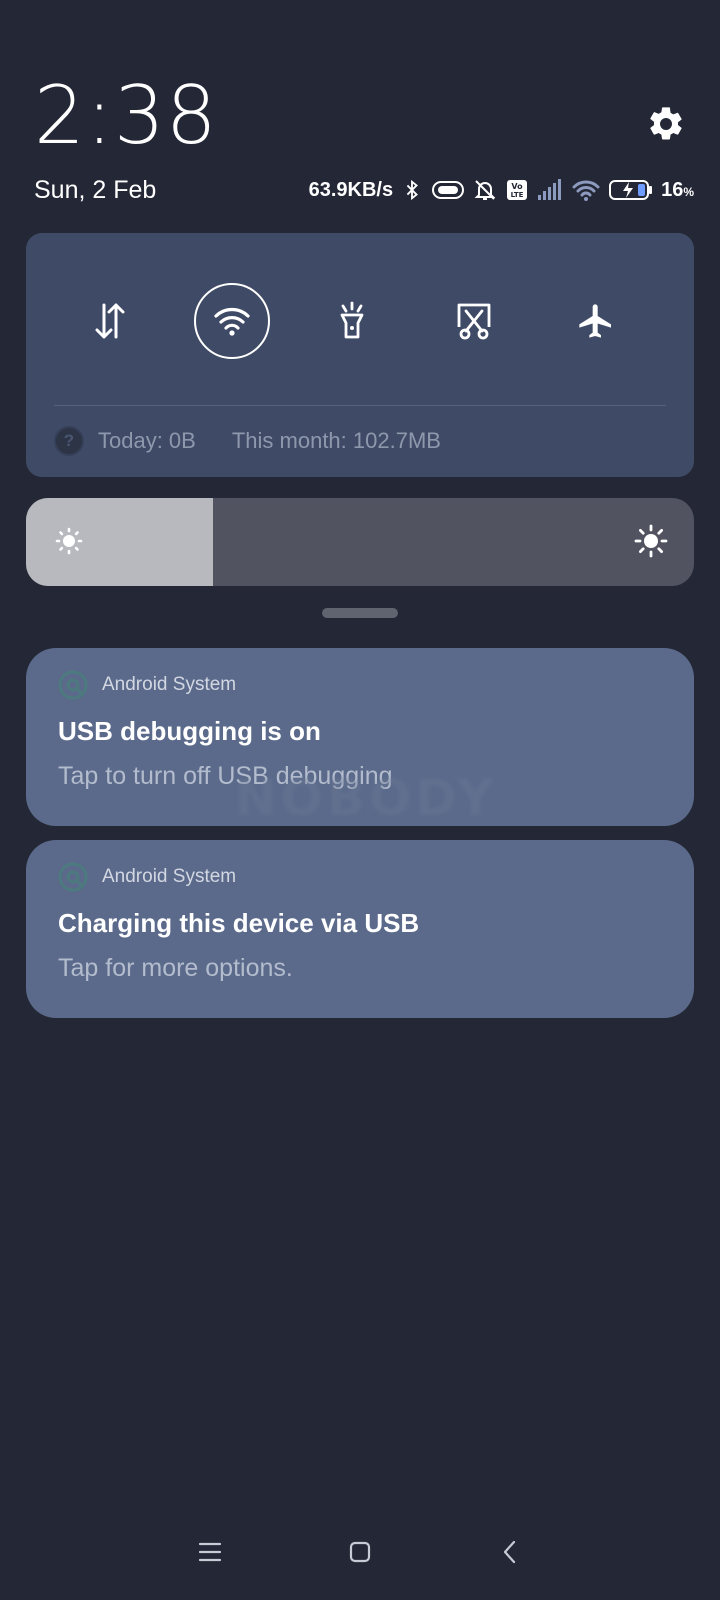  Describe the element at coordinates (501, 190) in the screenshot. I see `status-bar: 63.9KB/s Vo LTE 16%` at that location.